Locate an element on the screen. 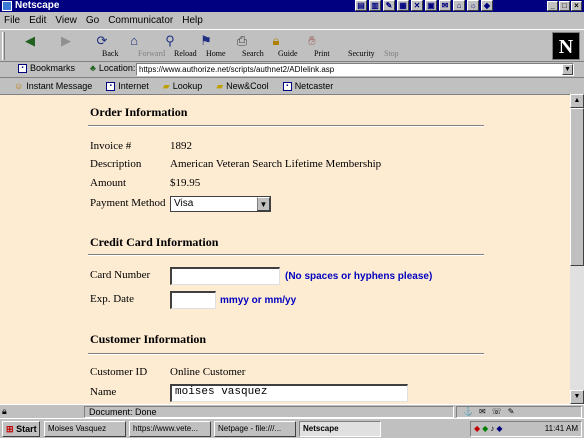  payment-method-select: Visa ▼ is located at coordinates (220, 204).